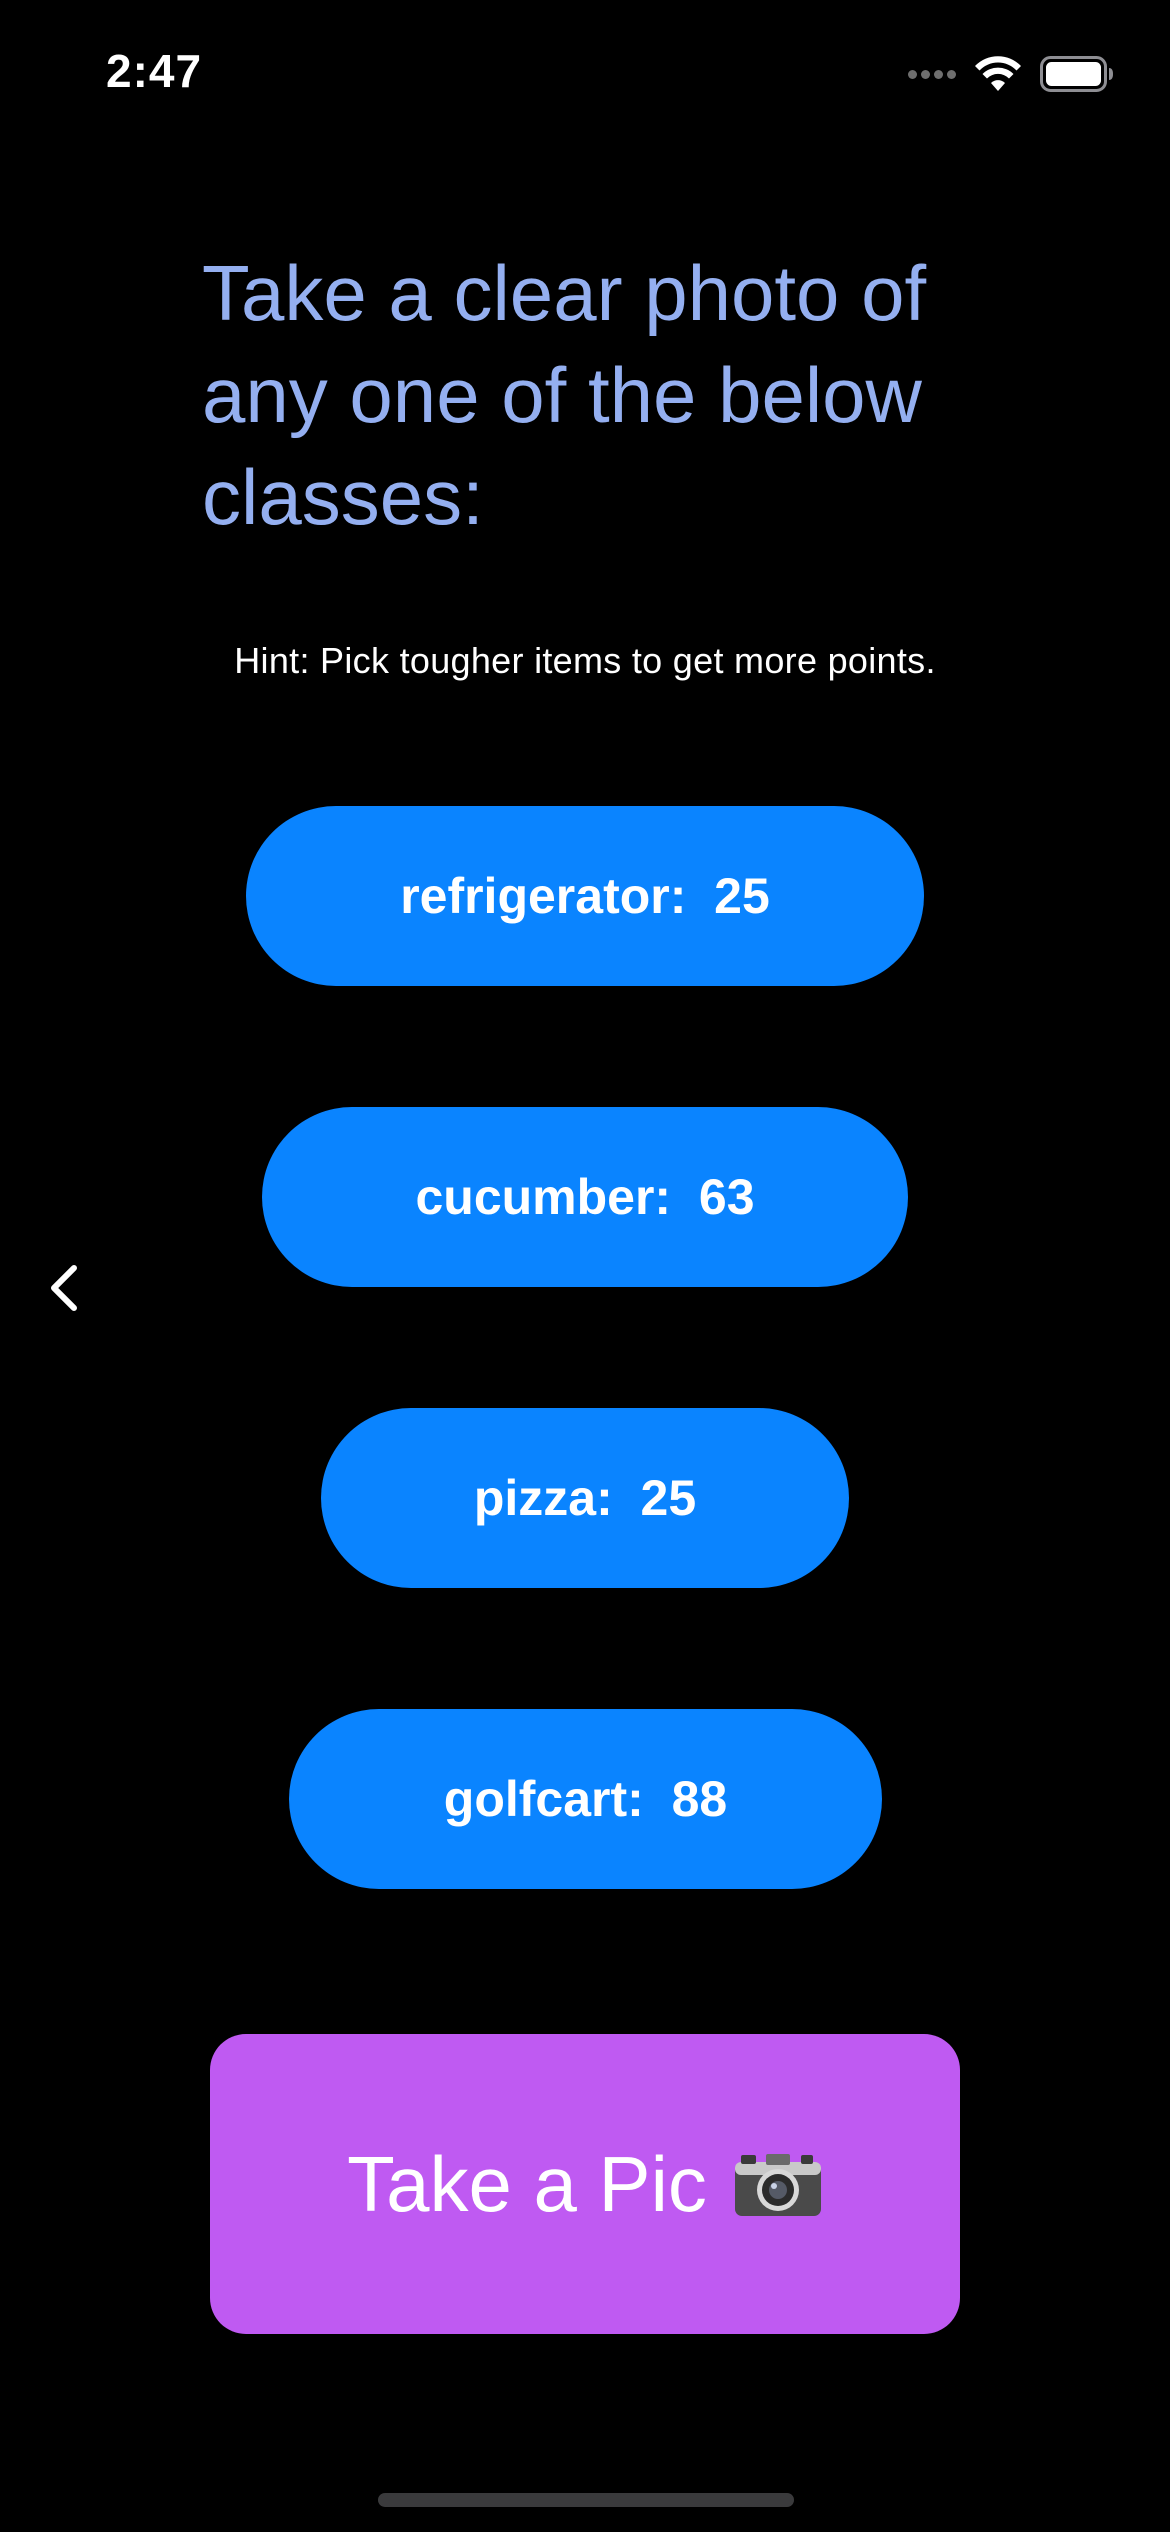  I want to click on class-name: refrigerator:, so click(543, 896).